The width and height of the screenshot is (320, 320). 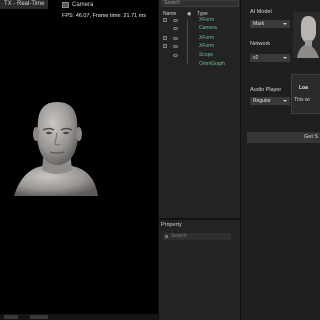 I want to click on fps-readout: FPS: 46.07, Frame time: 21.71 ms, so click(x=104, y=16).